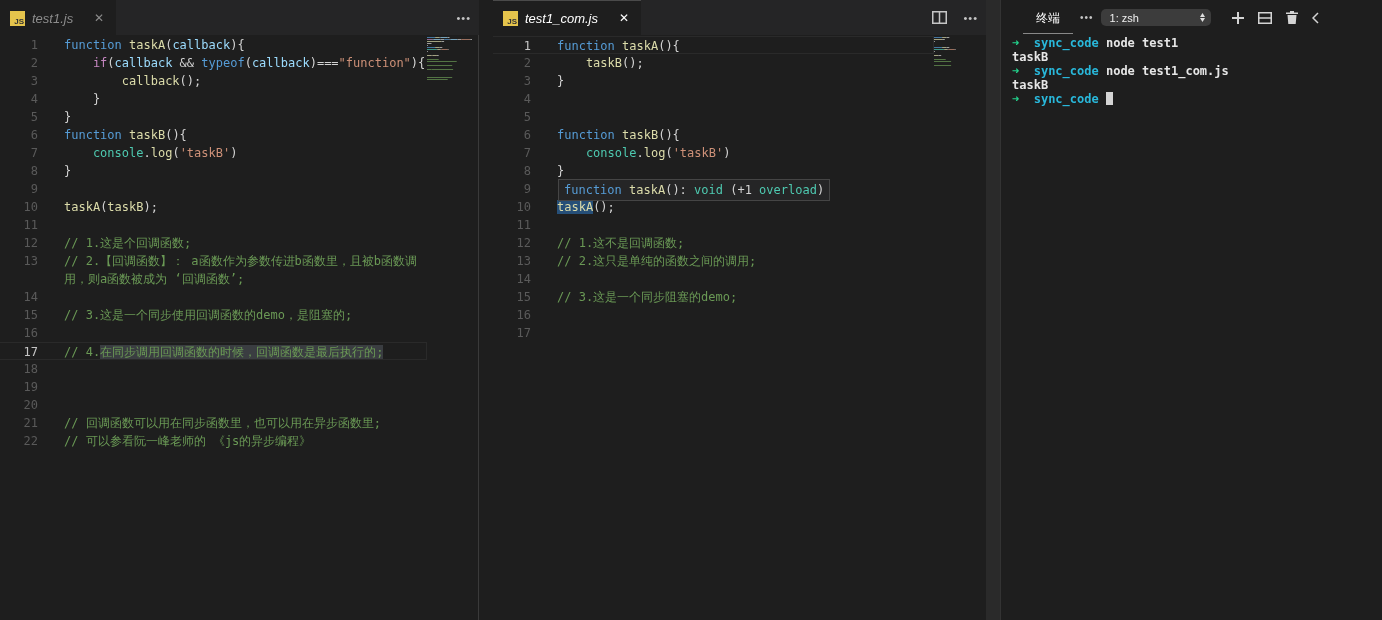 The width and height of the screenshot is (1382, 620). Describe the element at coordinates (1315, 17) in the screenshot. I see `chevron-left-icon` at that location.